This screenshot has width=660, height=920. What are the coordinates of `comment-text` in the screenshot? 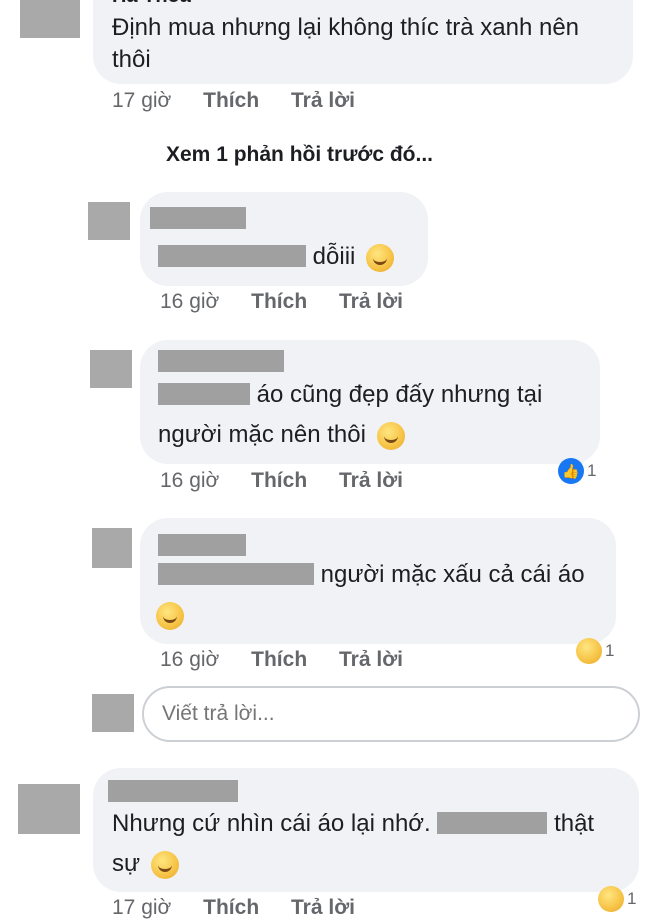 It's located at (170, 615).